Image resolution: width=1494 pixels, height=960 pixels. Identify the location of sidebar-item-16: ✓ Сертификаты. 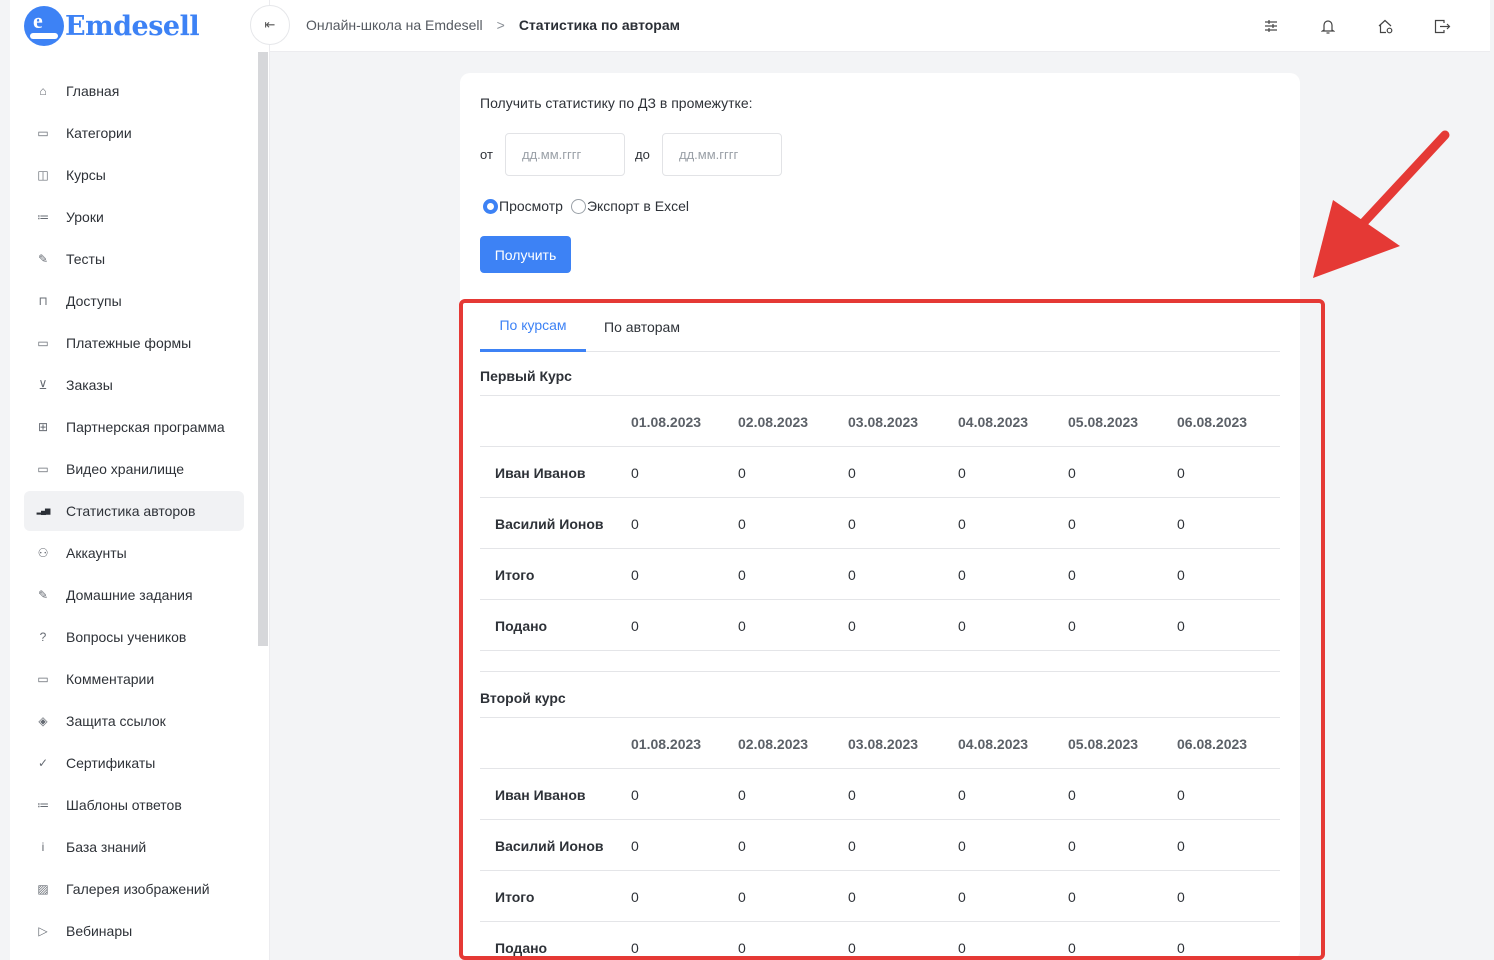
(134, 763).